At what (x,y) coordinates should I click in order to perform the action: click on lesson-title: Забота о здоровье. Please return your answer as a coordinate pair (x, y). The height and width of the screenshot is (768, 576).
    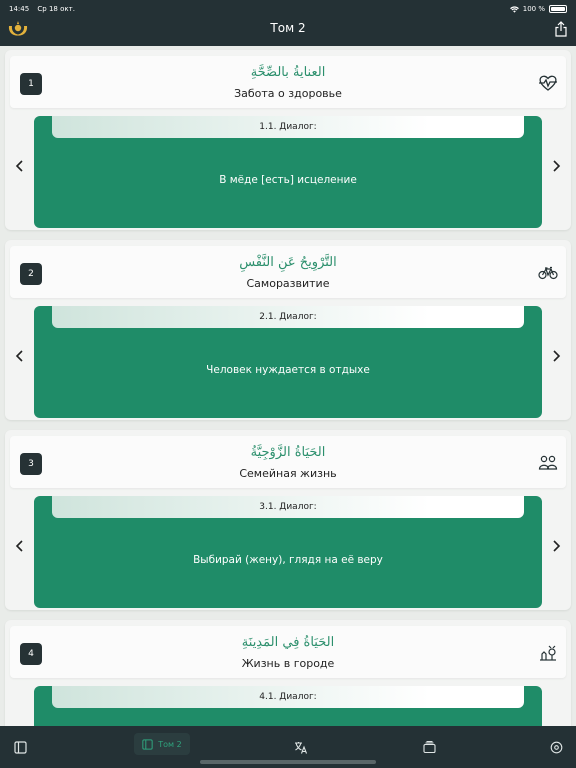
    Looking at the image, I should click on (288, 93).